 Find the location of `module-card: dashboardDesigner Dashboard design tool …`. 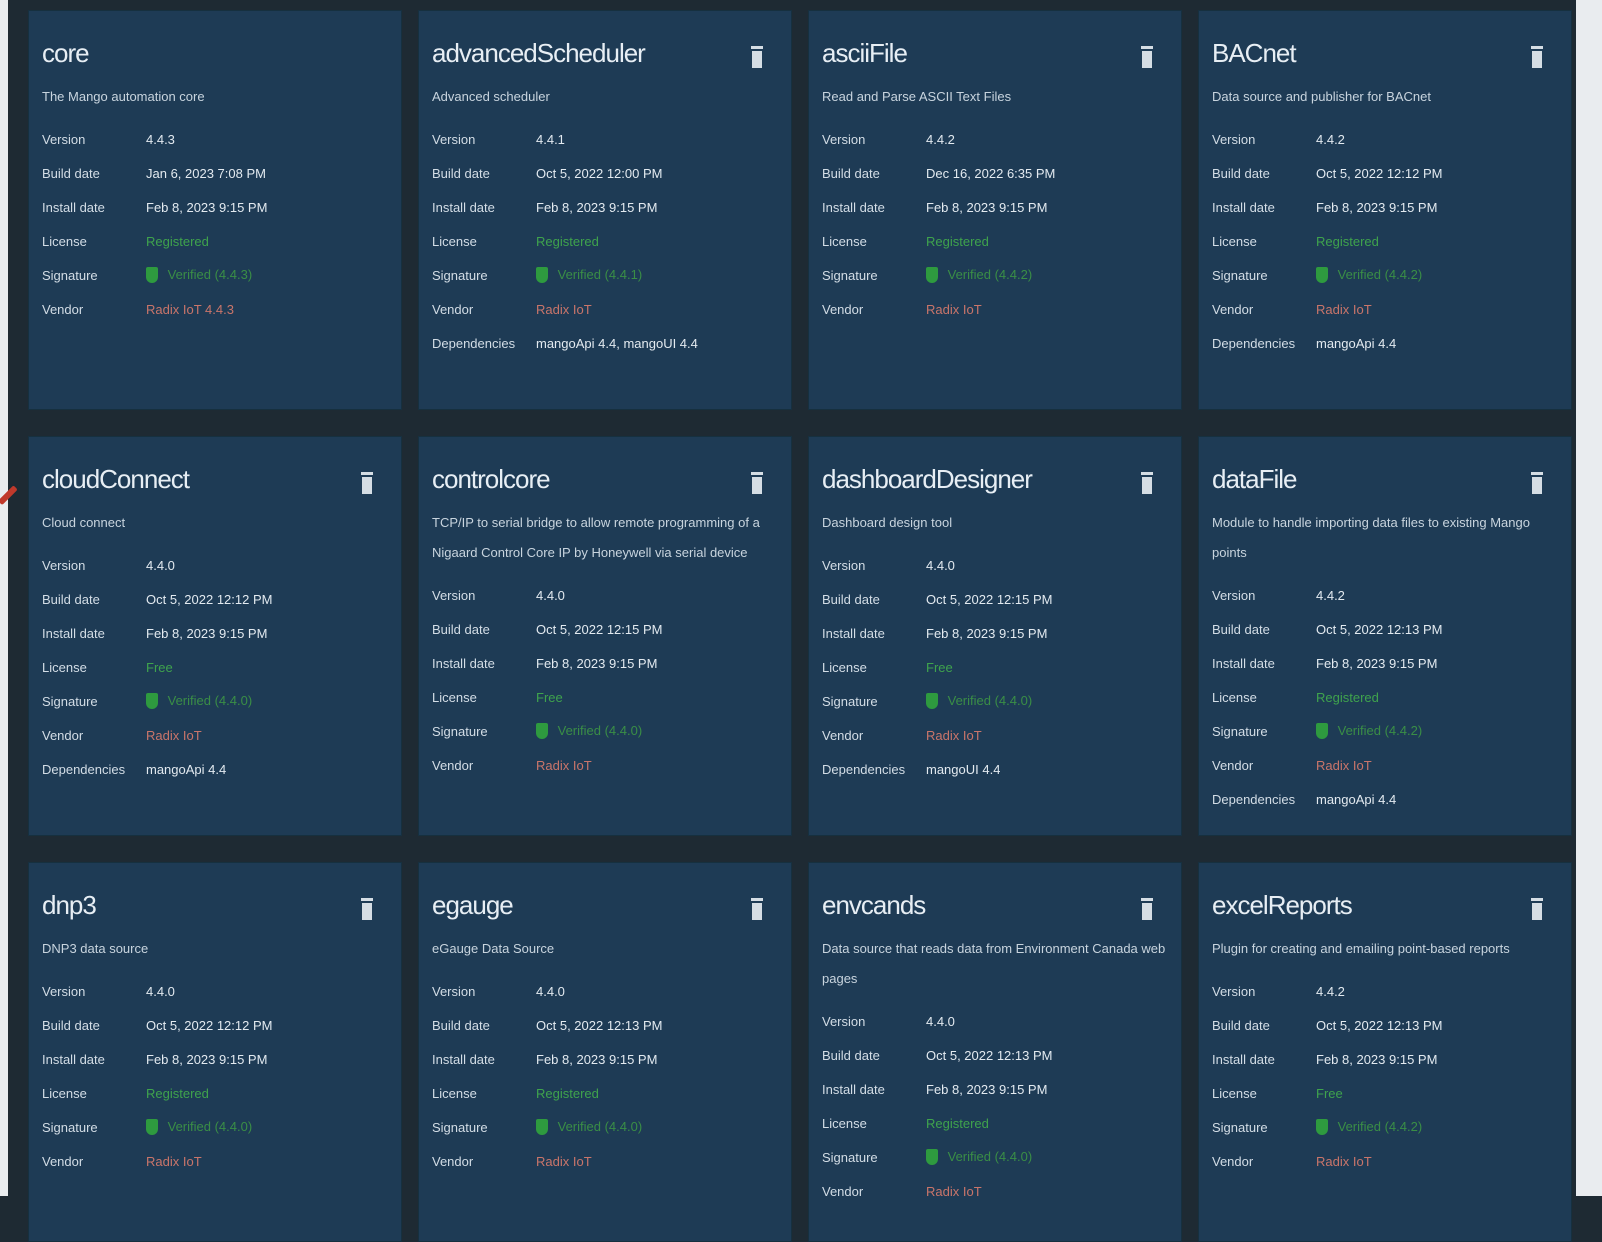

module-card: dashboardDesigner Dashboard design tool … is located at coordinates (995, 636).